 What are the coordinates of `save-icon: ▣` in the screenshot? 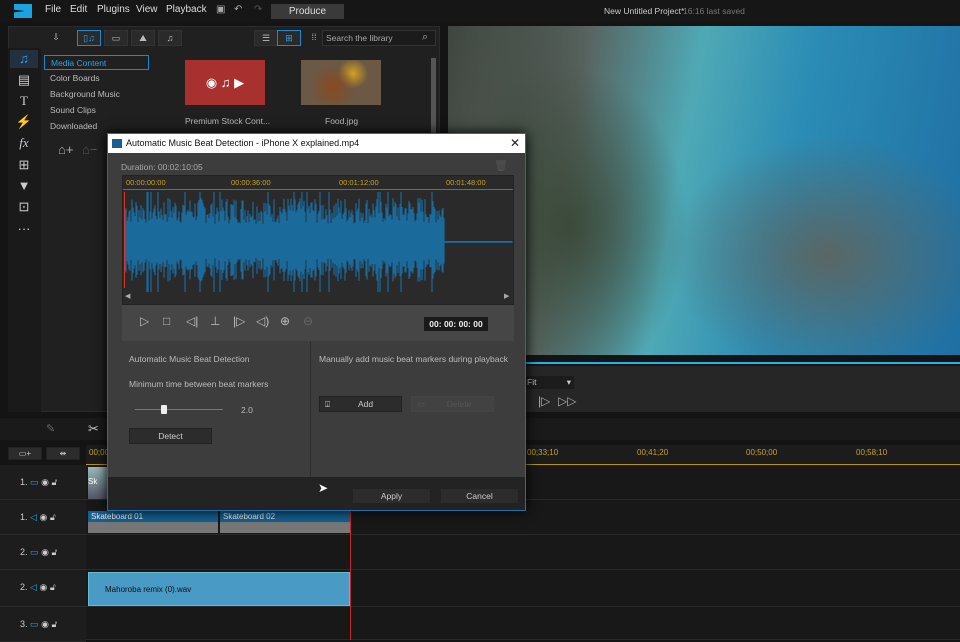 It's located at (220, 9).